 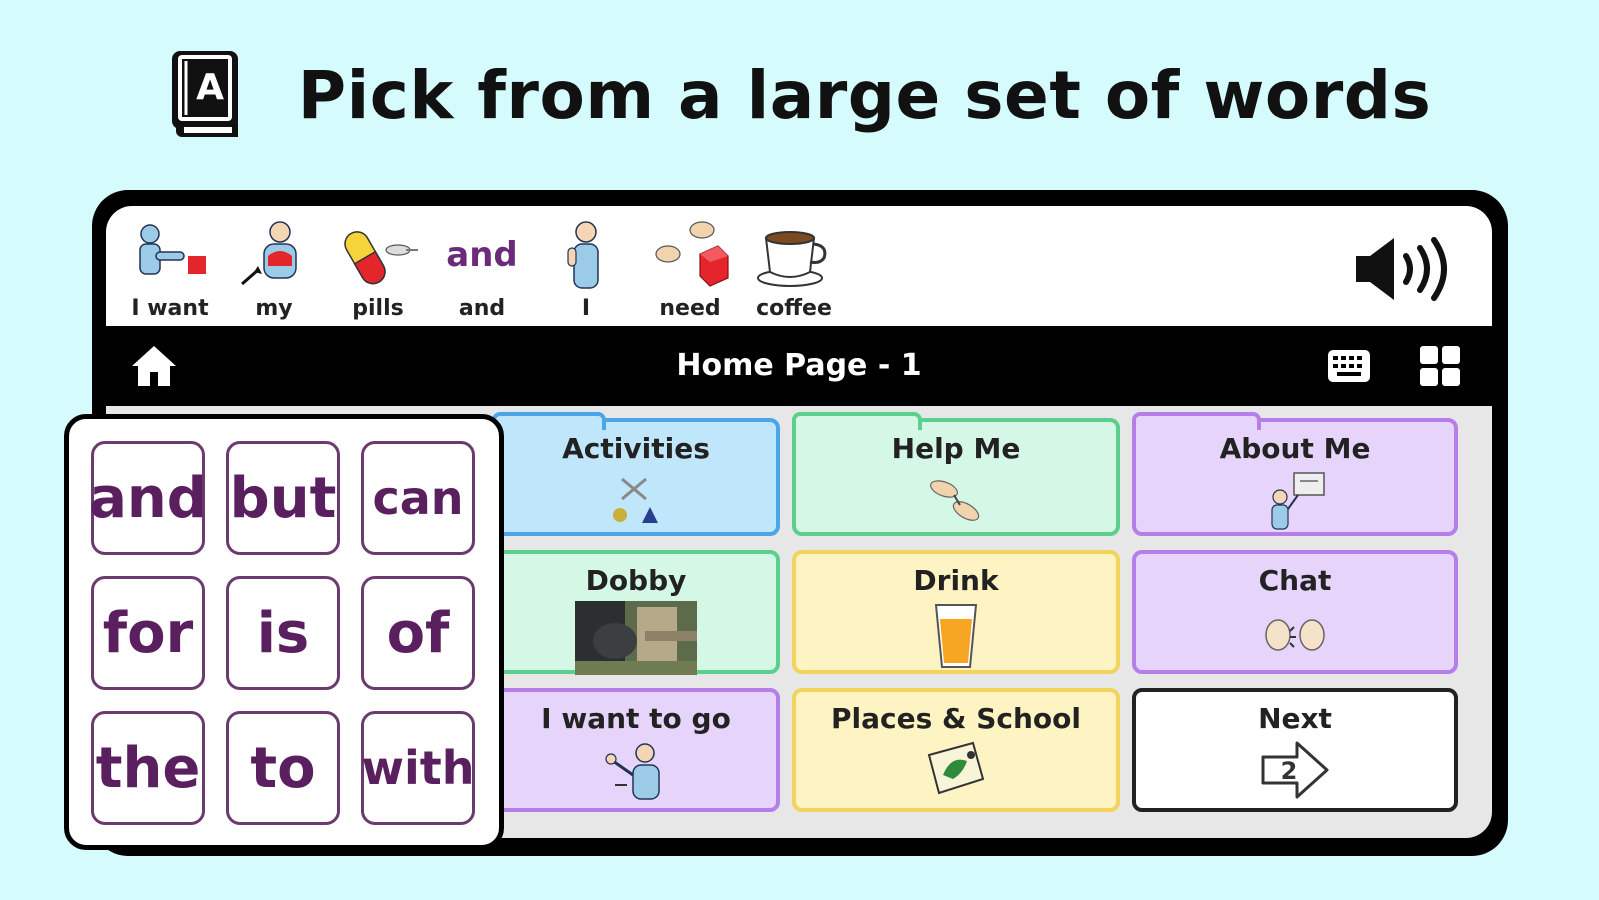 I want to click on drink-glass-symbol, so click(x=956, y=636).